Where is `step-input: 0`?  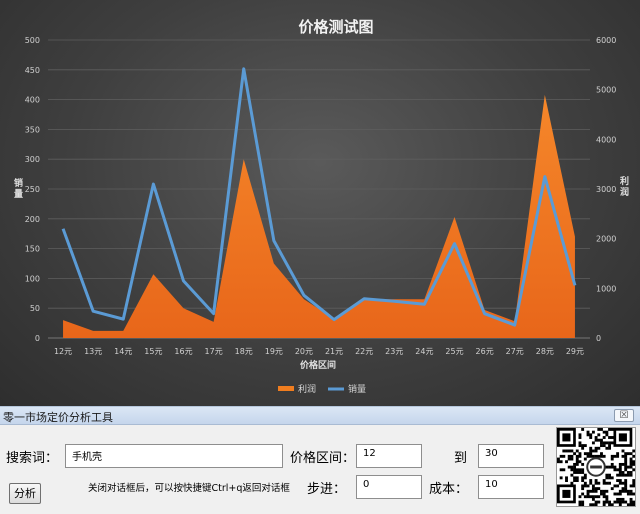 step-input: 0 is located at coordinates (389, 487).